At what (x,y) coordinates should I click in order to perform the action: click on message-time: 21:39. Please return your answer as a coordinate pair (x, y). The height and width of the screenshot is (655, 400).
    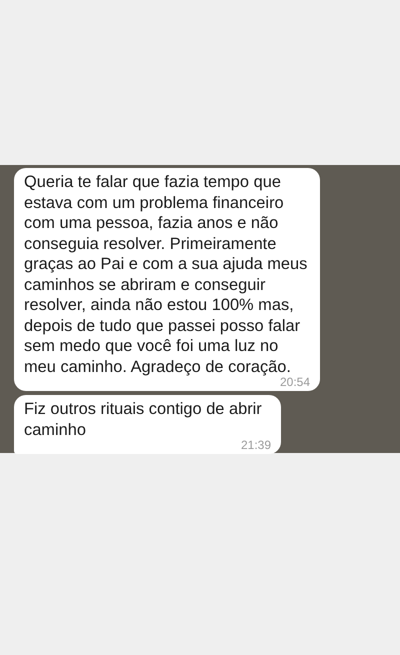
    Looking at the image, I should click on (255, 445).